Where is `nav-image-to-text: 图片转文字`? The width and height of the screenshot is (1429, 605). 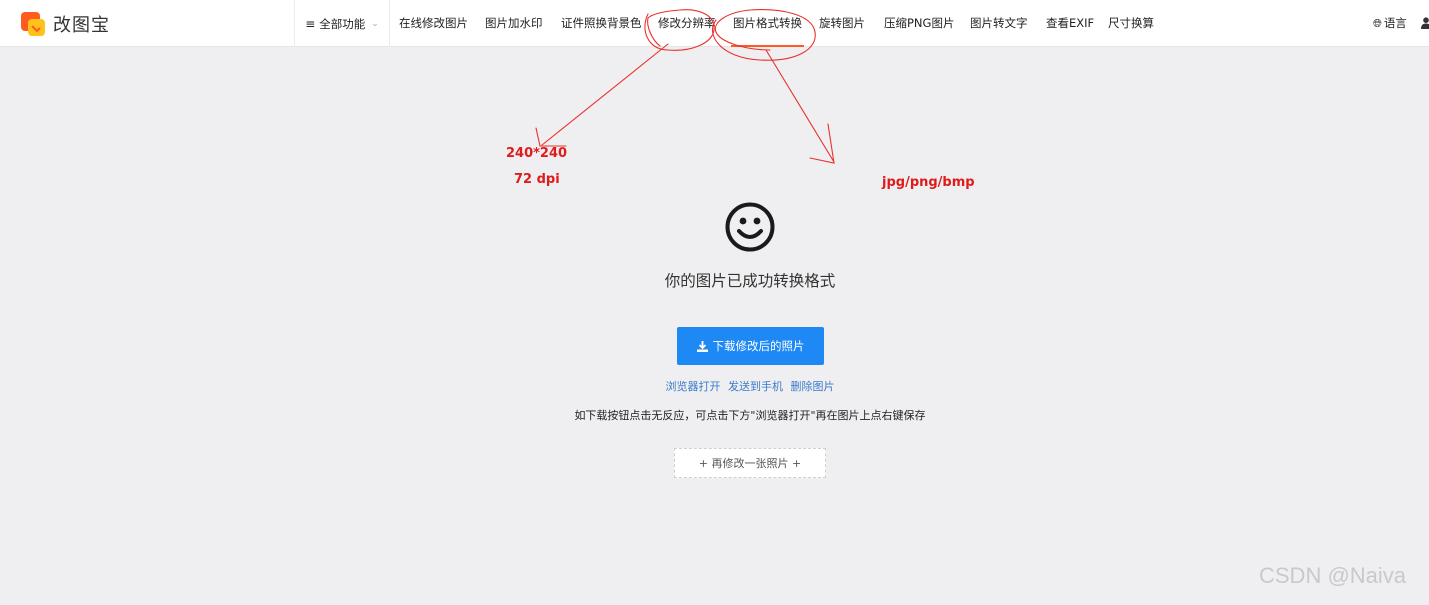 nav-image-to-text: 图片转文字 is located at coordinates (999, 23).